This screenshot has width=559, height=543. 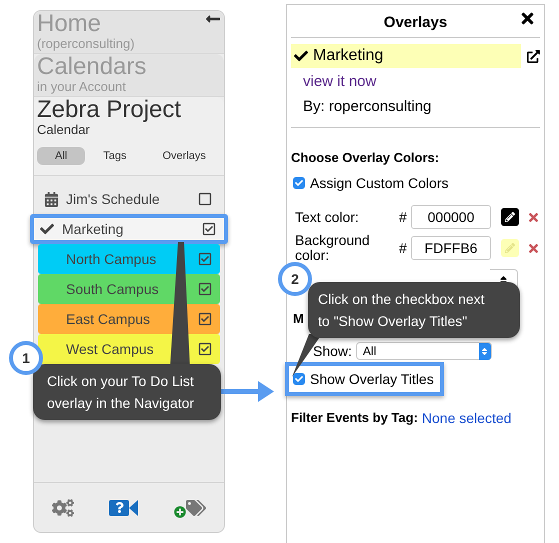 What do you see at coordinates (365, 157) in the screenshot?
I see `section-heading: Choose Overlay Colors:` at bounding box center [365, 157].